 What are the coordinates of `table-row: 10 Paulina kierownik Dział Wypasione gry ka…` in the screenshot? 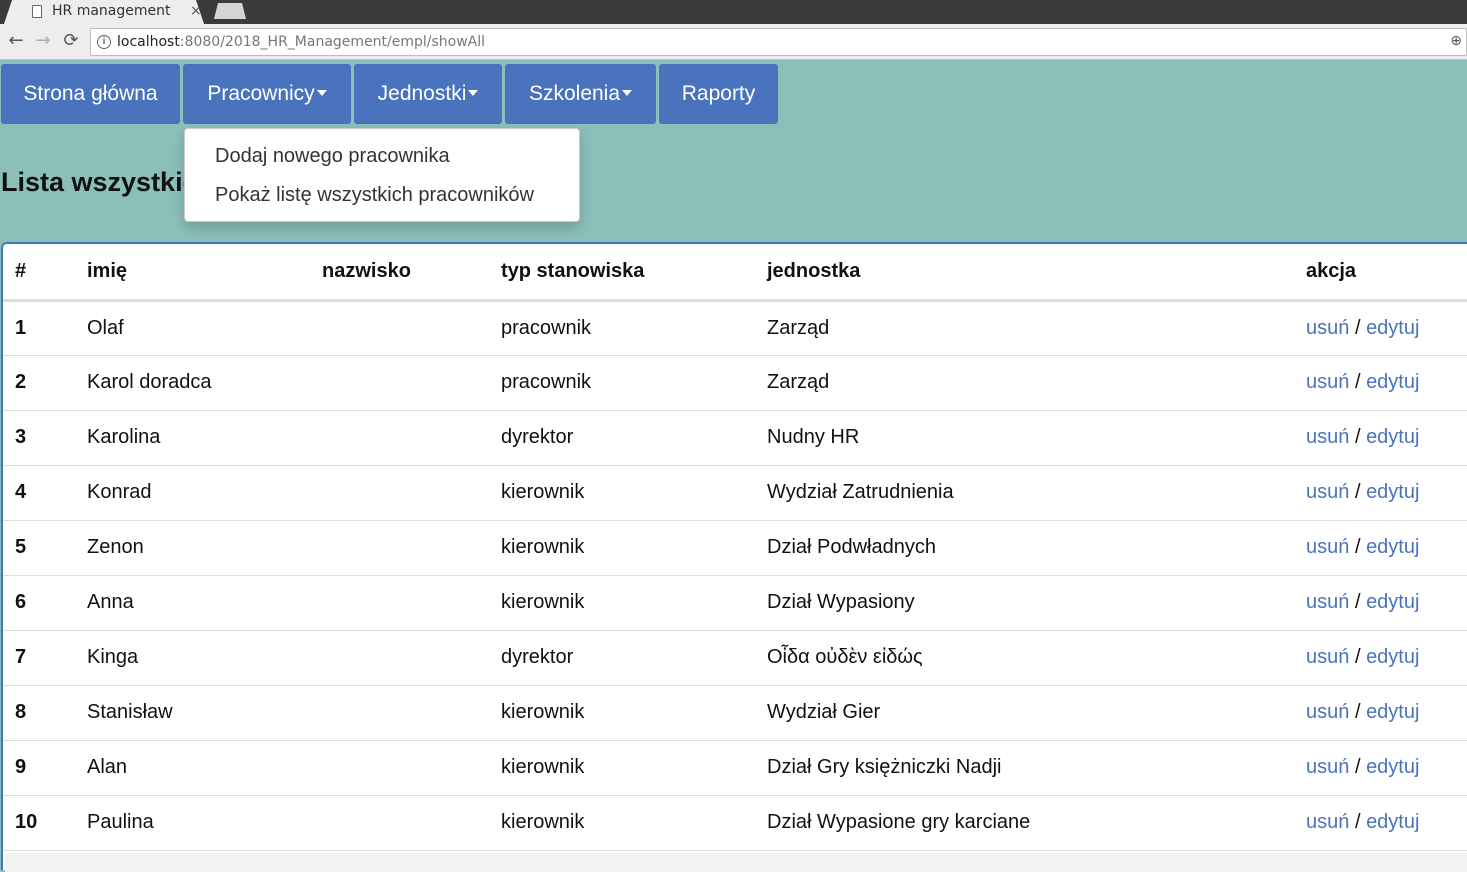 It's located at (735, 823).